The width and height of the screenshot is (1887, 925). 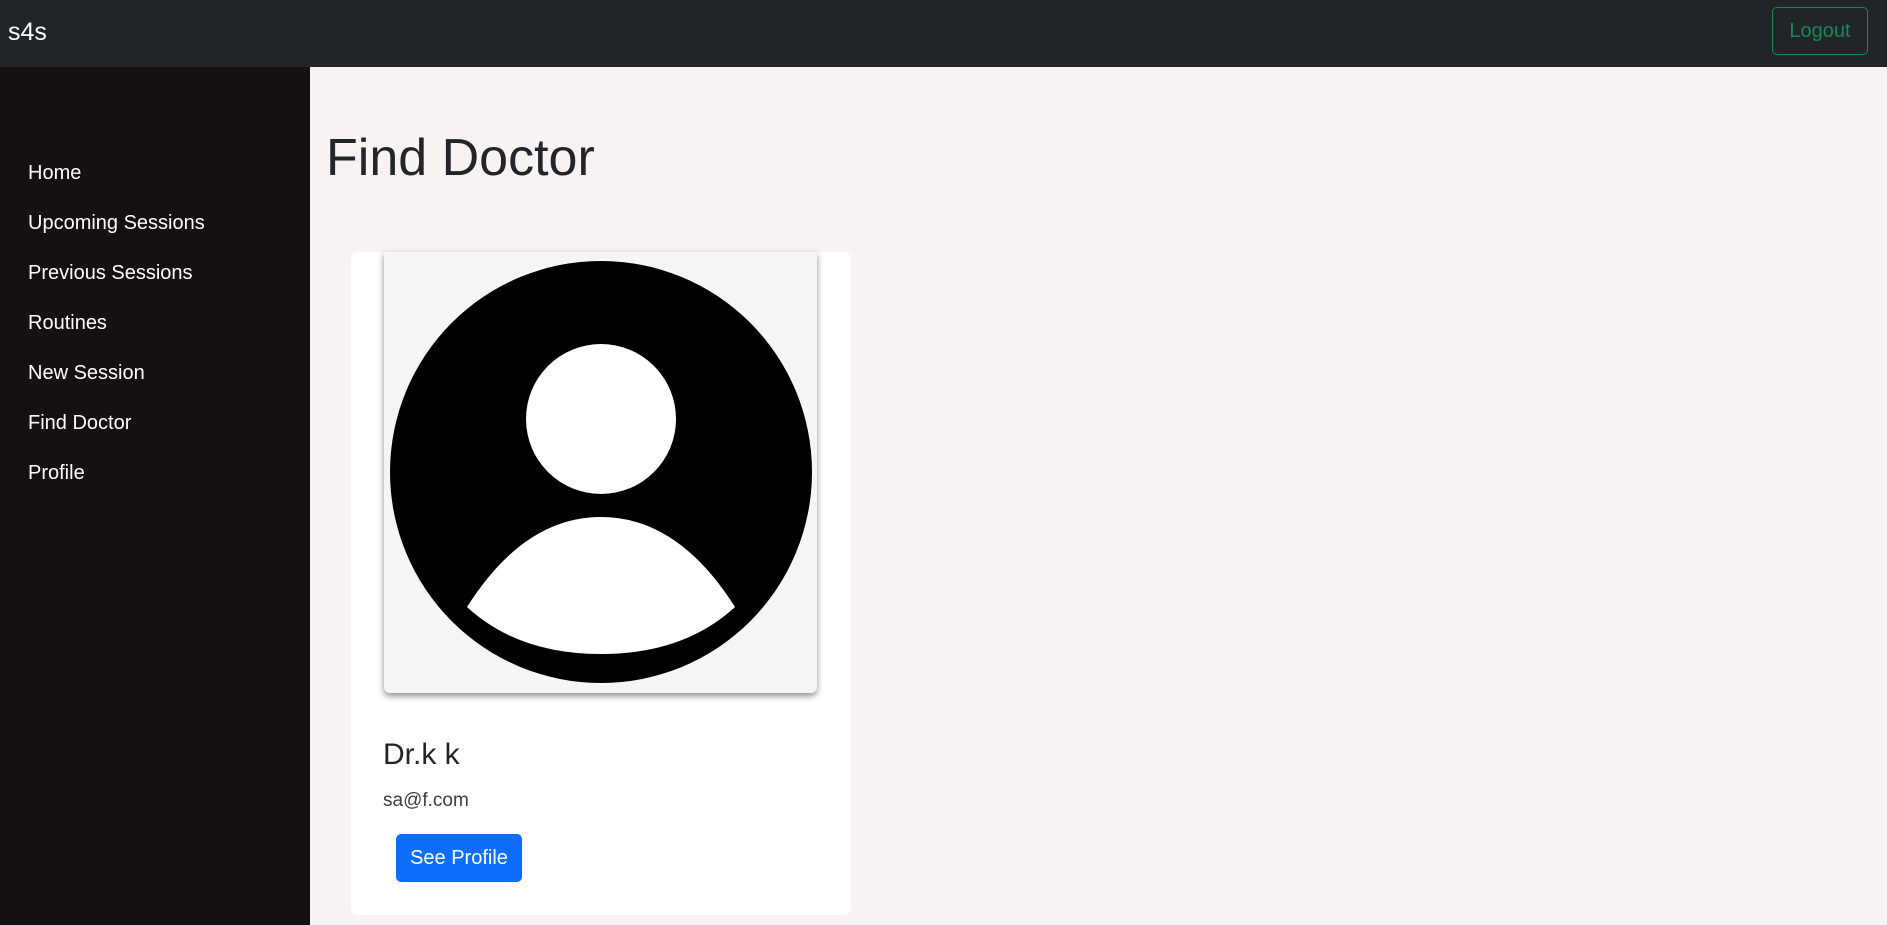 What do you see at coordinates (110, 273) in the screenshot?
I see `sidebar-item-previous-sessions: Previous Sessions` at bounding box center [110, 273].